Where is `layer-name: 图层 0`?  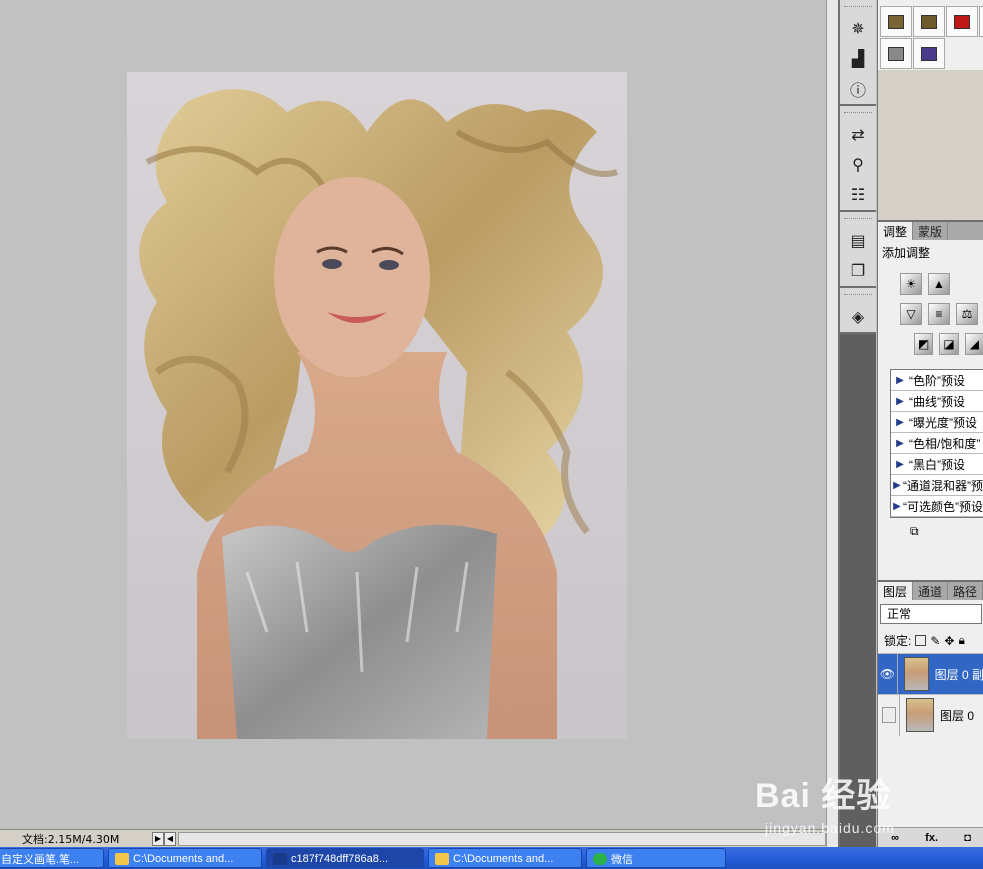 layer-name: 图层 0 is located at coordinates (957, 715).